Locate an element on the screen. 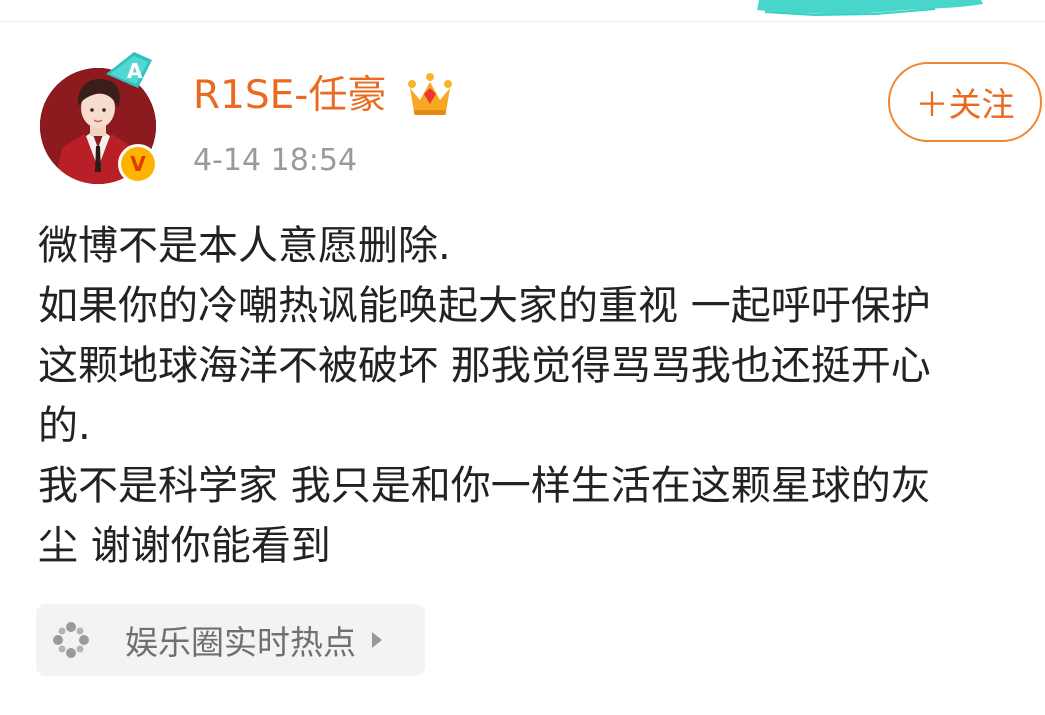  topic-chip: 娱乐圈实时热点 is located at coordinates (230, 640).